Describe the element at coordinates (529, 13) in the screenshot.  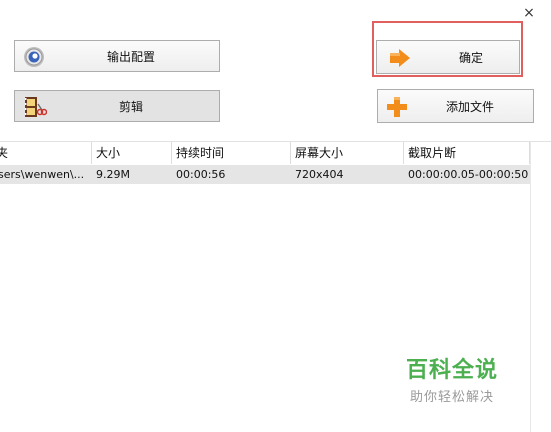
I see `close-button: ×` at that location.